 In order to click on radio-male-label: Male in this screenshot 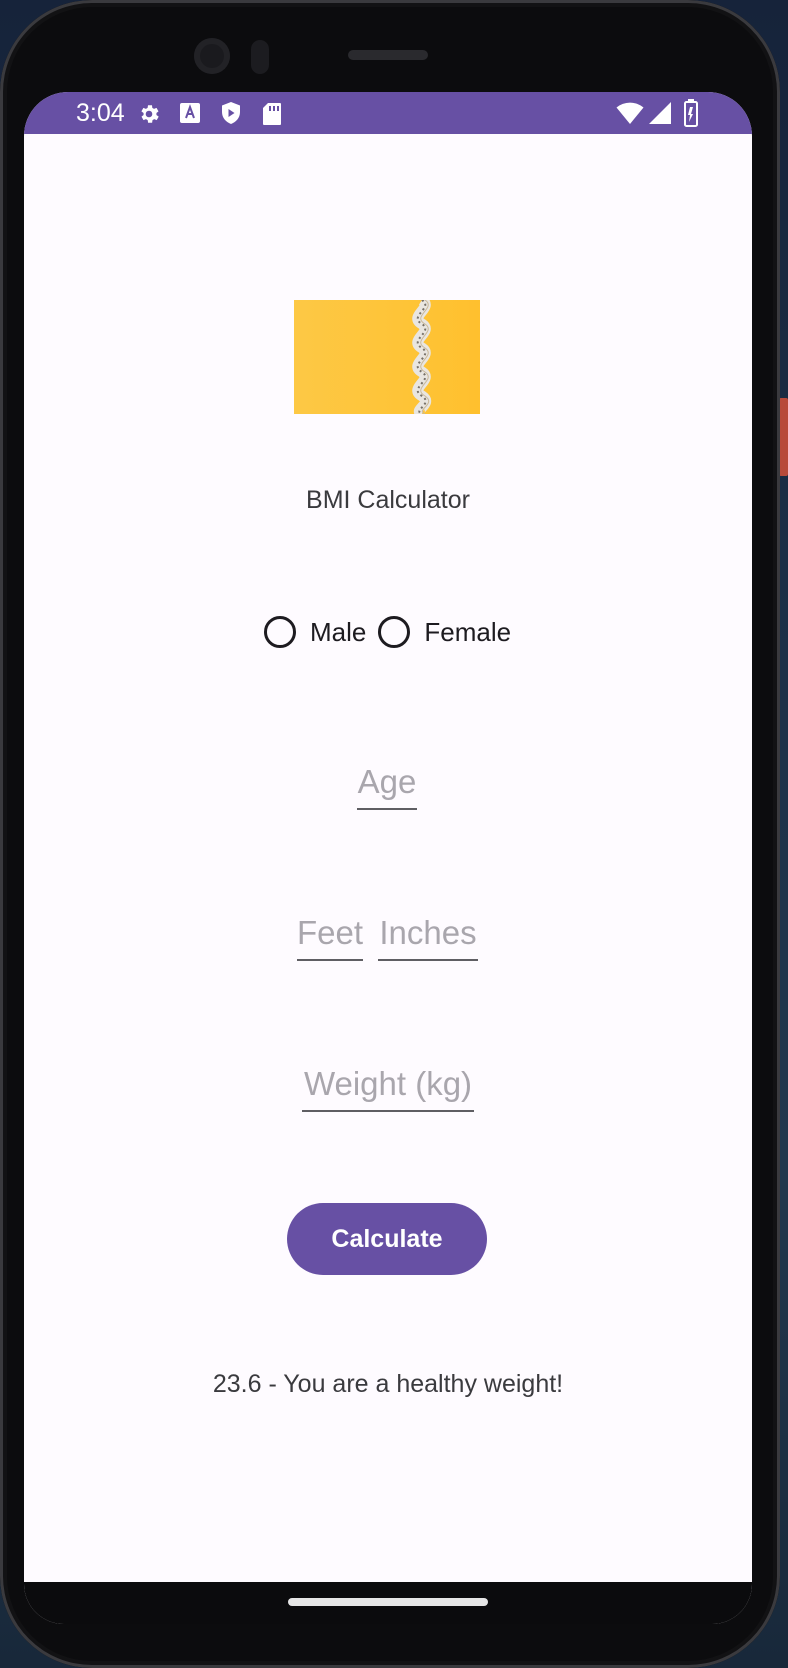, I will do `click(338, 632)`.